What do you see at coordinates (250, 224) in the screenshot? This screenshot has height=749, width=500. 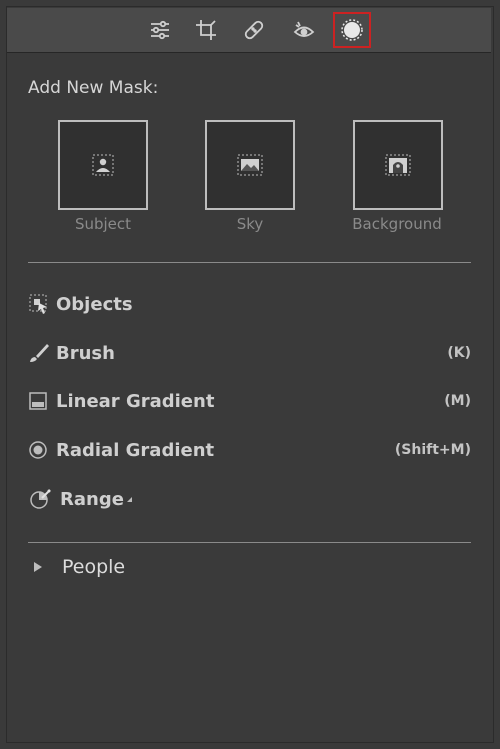 I see `mask-sky-label: Sky` at bounding box center [250, 224].